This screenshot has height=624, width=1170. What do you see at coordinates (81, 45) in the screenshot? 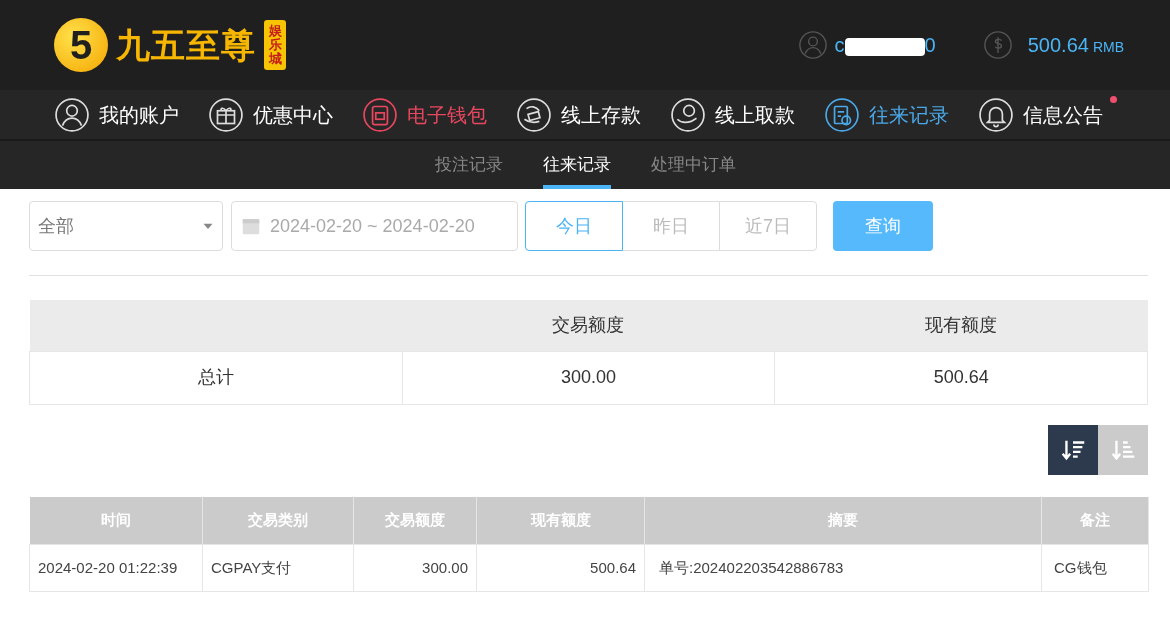
I see `logo-mark: 5` at bounding box center [81, 45].